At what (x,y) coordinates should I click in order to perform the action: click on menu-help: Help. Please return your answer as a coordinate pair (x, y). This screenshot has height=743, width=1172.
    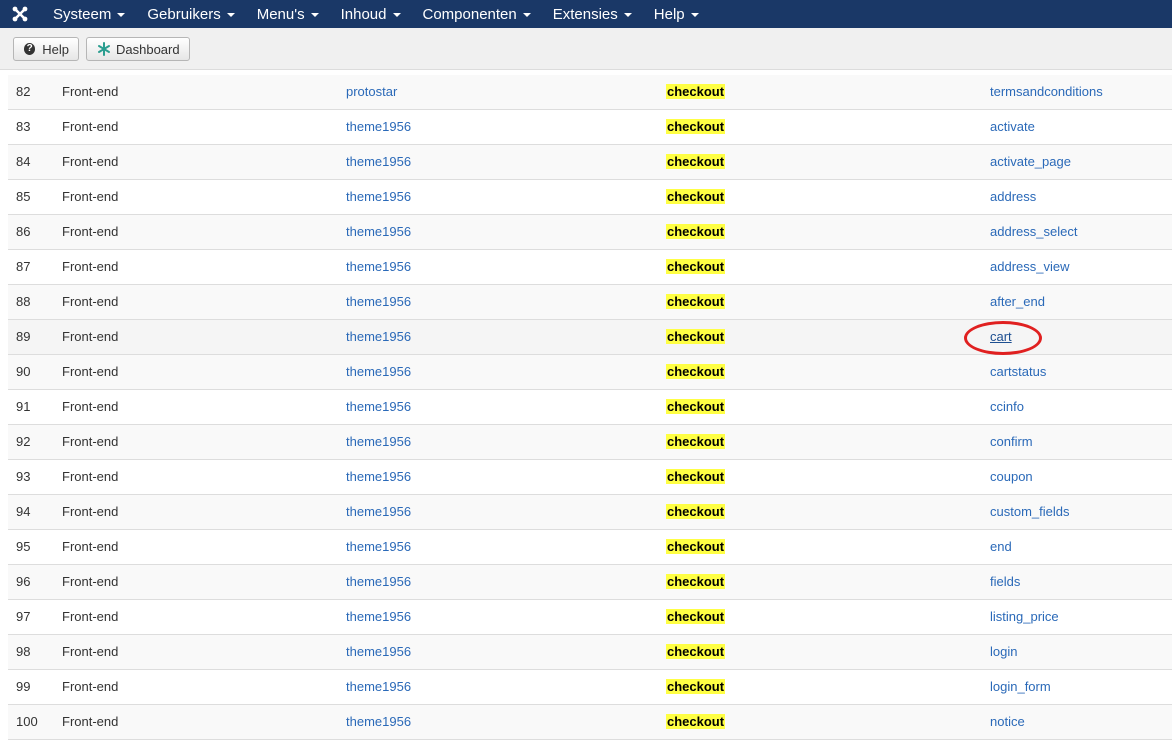
    Looking at the image, I should click on (674, 14).